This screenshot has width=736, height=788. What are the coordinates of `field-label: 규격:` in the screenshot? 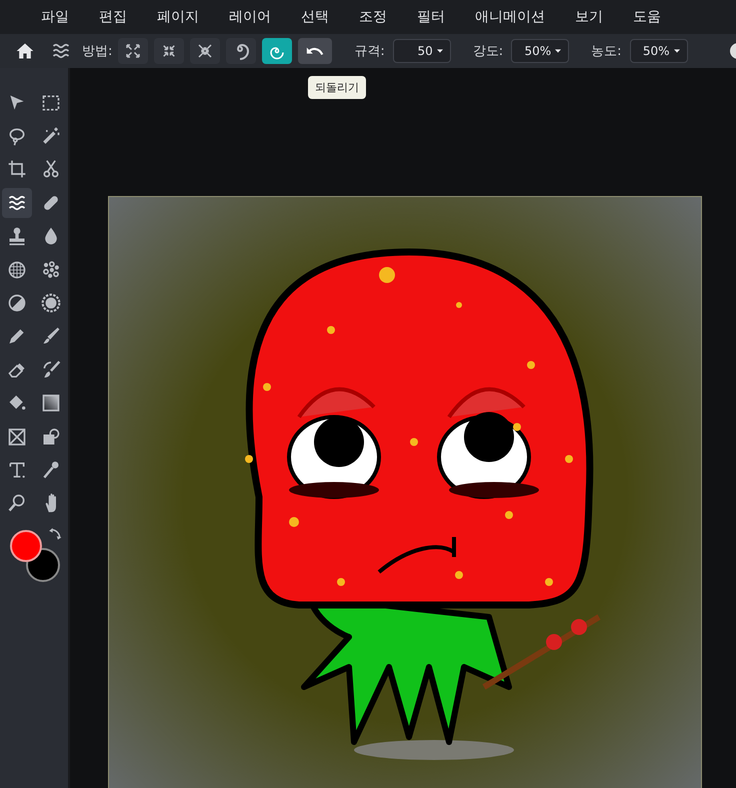 It's located at (369, 51).